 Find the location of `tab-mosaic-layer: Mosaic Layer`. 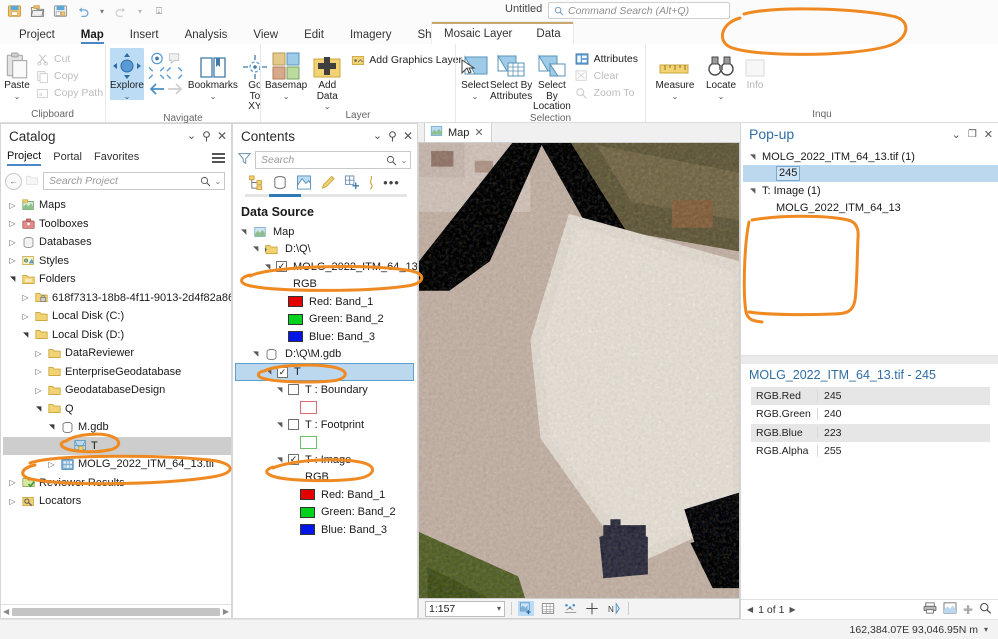

tab-mosaic-layer: Mosaic Layer is located at coordinates (478, 34).